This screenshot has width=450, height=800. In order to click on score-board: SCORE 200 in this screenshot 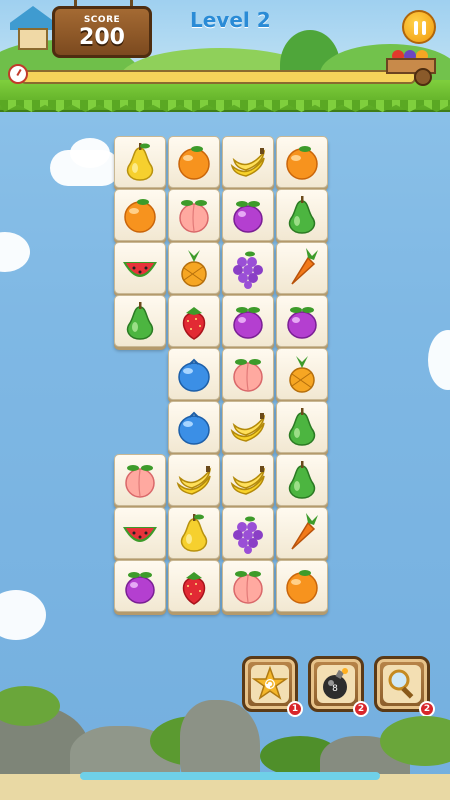, I will do `click(102, 32)`.